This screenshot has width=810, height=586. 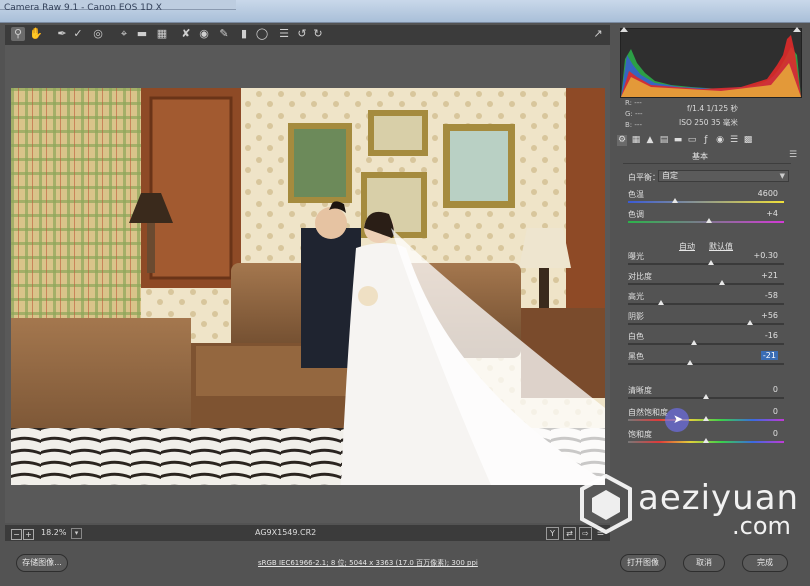 I want to click on rotate-ccw-icon: ↺, so click(x=302, y=34).